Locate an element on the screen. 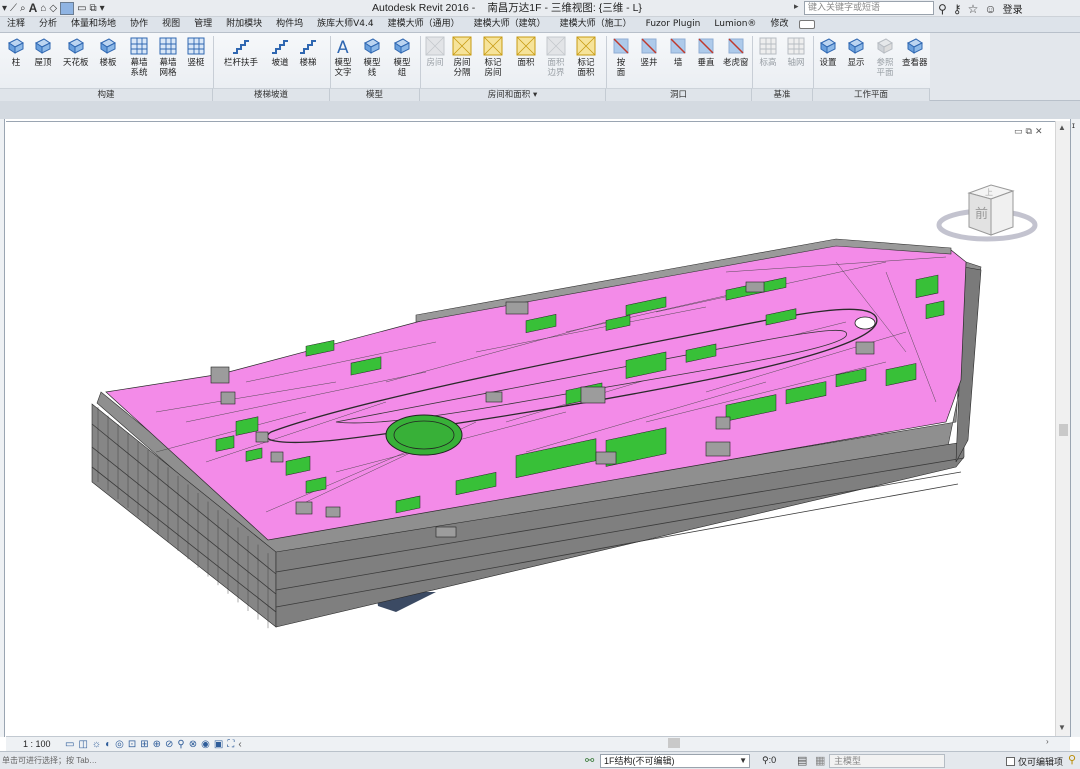  tab-1: 分析 is located at coordinates (48, 24).